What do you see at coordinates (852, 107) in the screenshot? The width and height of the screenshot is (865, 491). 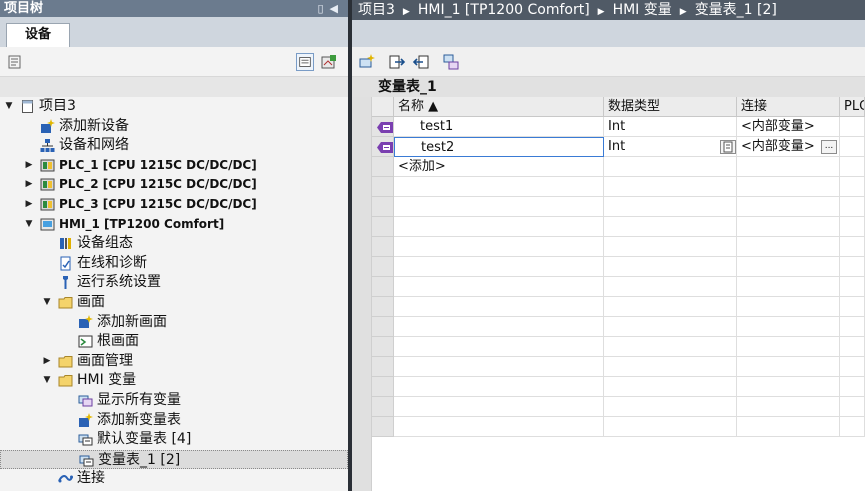 I see `column-header-plc: PLC` at bounding box center [852, 107].